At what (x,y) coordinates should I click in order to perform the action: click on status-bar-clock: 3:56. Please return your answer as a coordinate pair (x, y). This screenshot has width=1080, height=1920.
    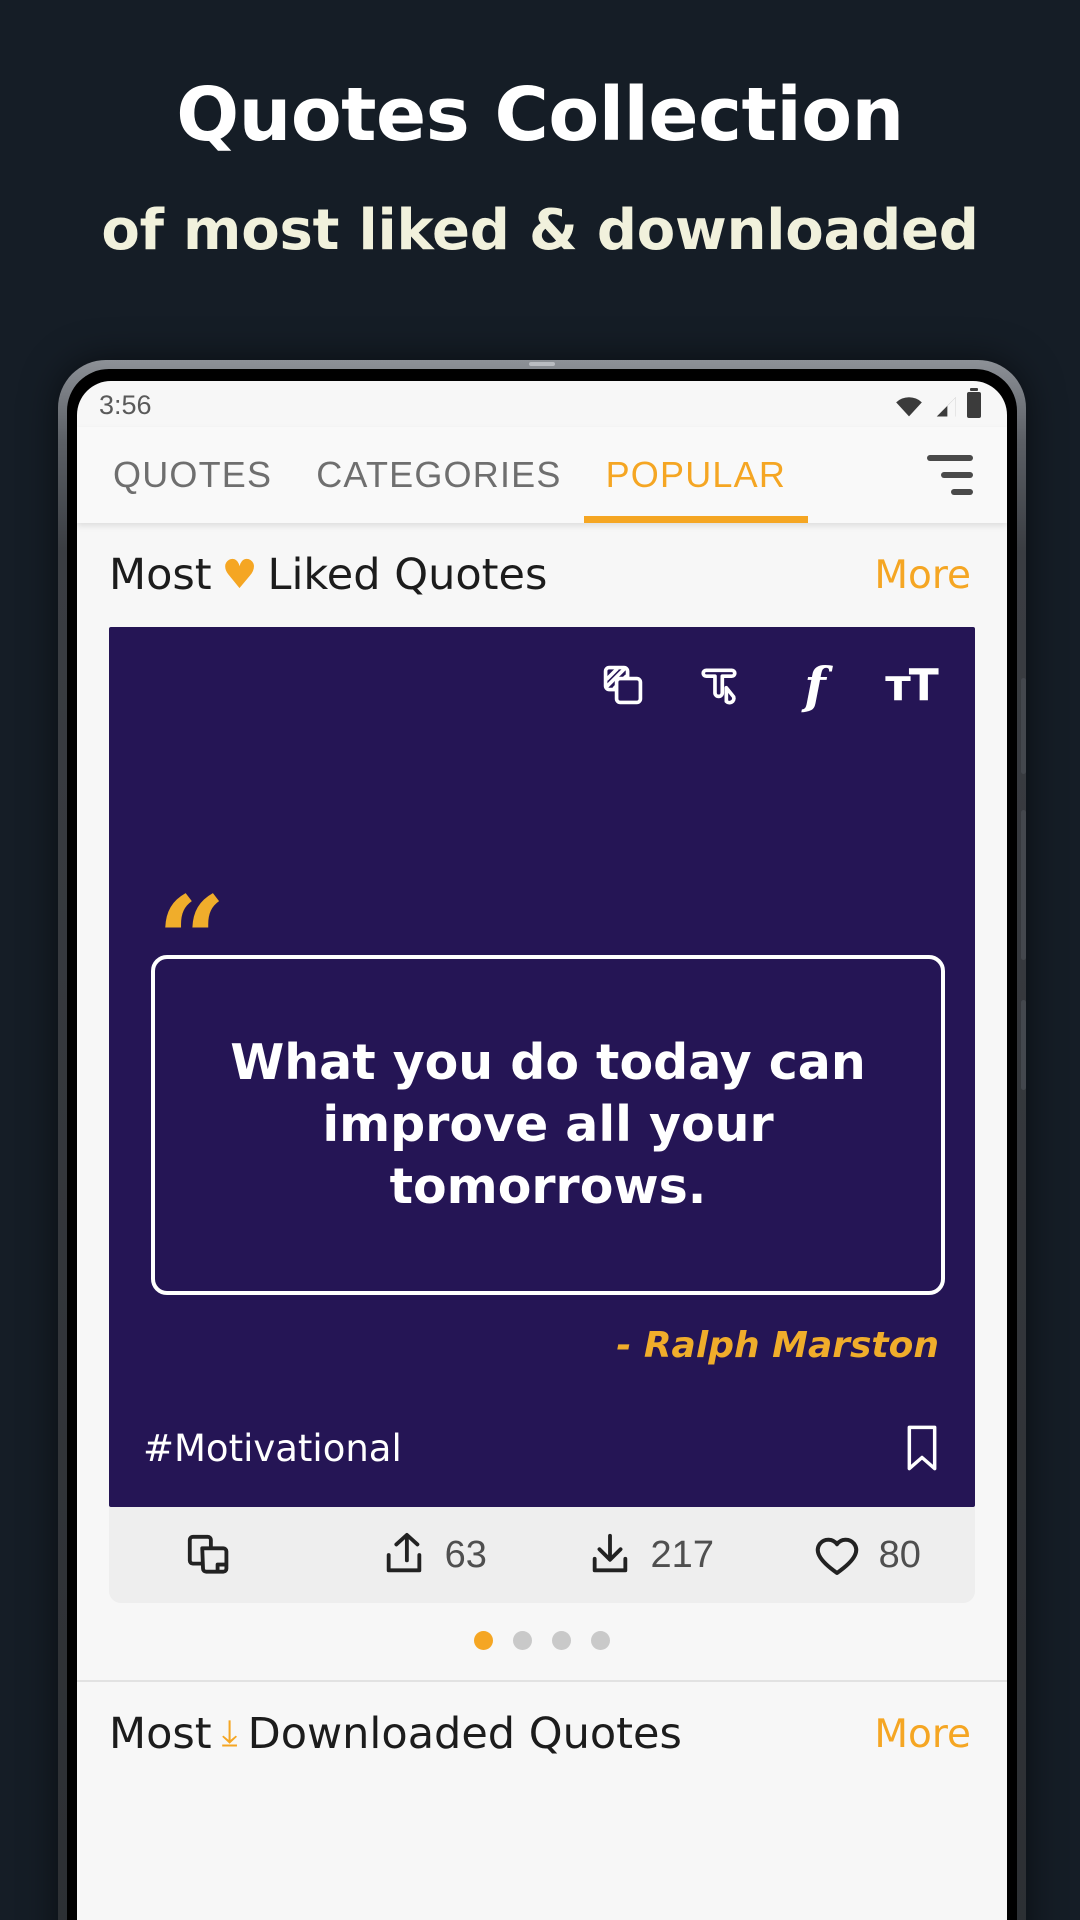
    Looking at the image, I should click on (125, 404).